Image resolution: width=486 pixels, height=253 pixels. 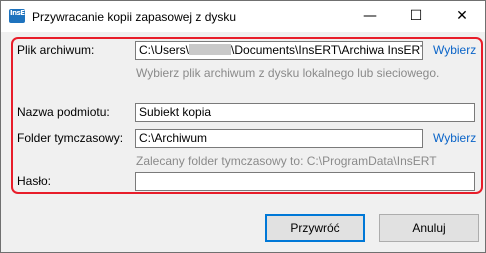 What do you see at coordinates (134, 17) in the screenshot?
I see `window-title: Przywracanie kopii zapasowej z dysku` at bounding box center [134, 17].